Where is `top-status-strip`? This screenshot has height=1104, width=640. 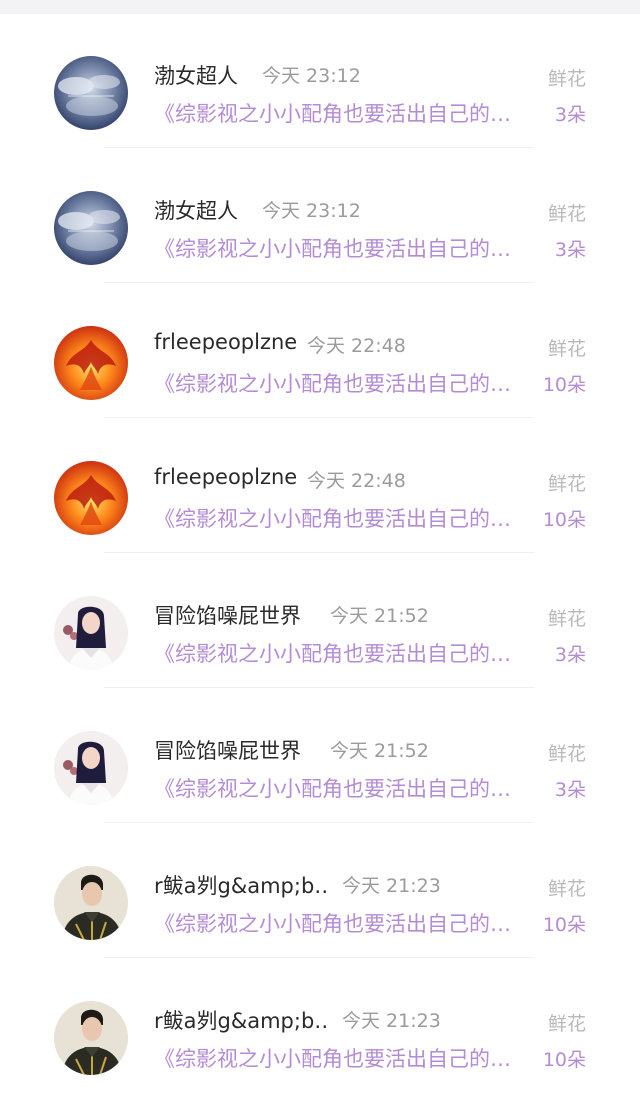
top-status-strip is located at coordinates (320, 7).